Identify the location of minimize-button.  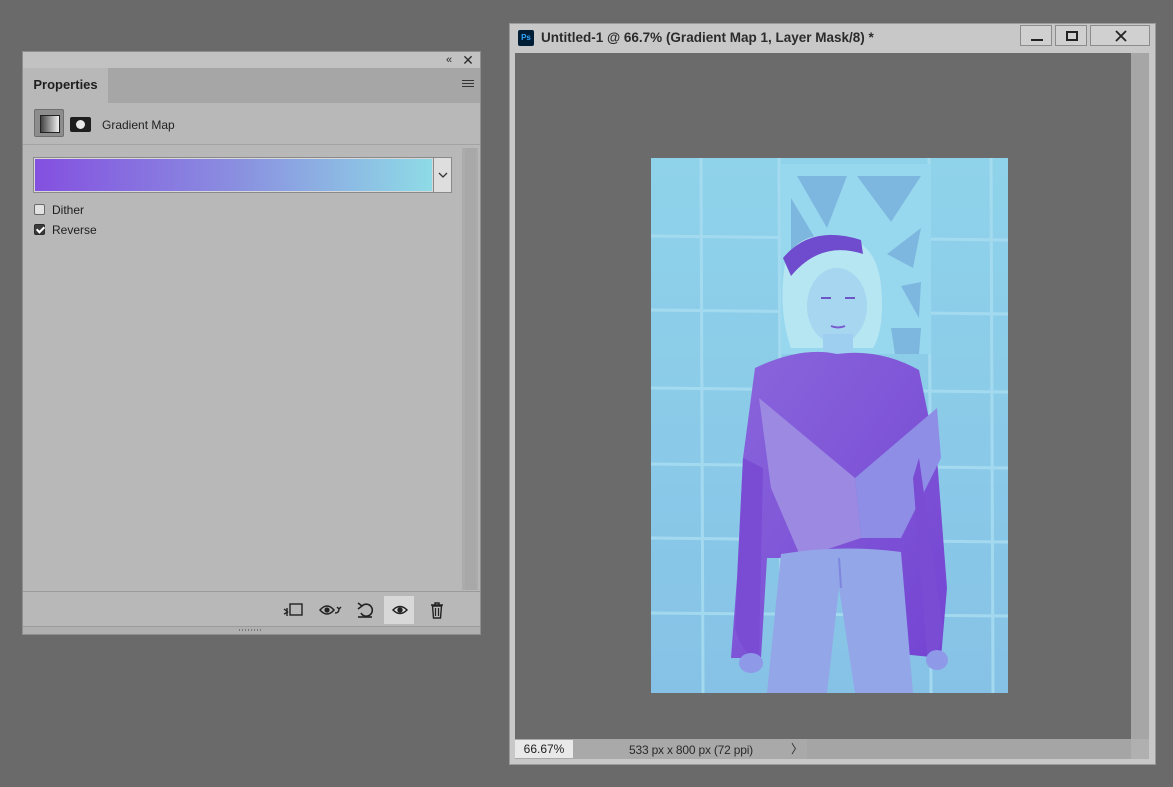
(1036, 35).